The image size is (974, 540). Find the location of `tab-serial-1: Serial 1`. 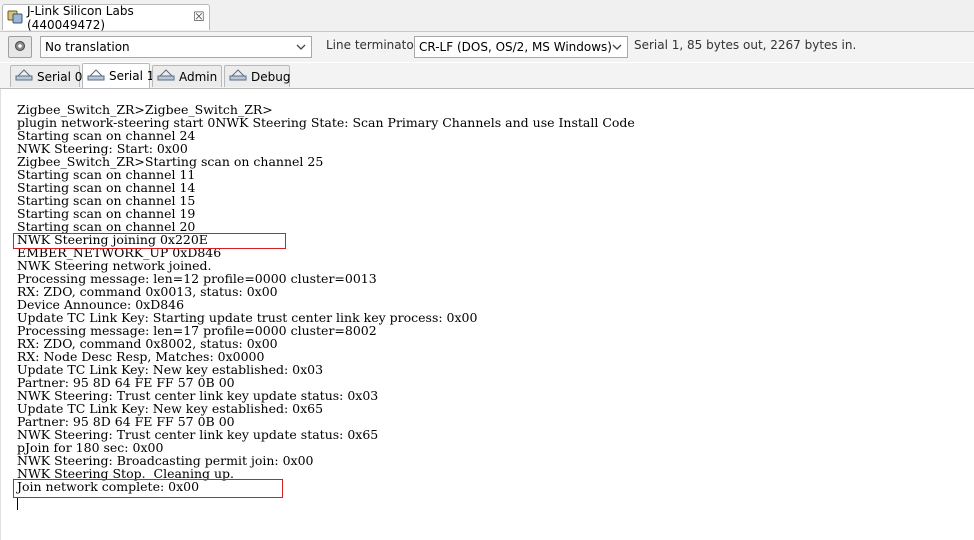

tab-serial-1: Serial 1 is located at coordinates (118, 75).